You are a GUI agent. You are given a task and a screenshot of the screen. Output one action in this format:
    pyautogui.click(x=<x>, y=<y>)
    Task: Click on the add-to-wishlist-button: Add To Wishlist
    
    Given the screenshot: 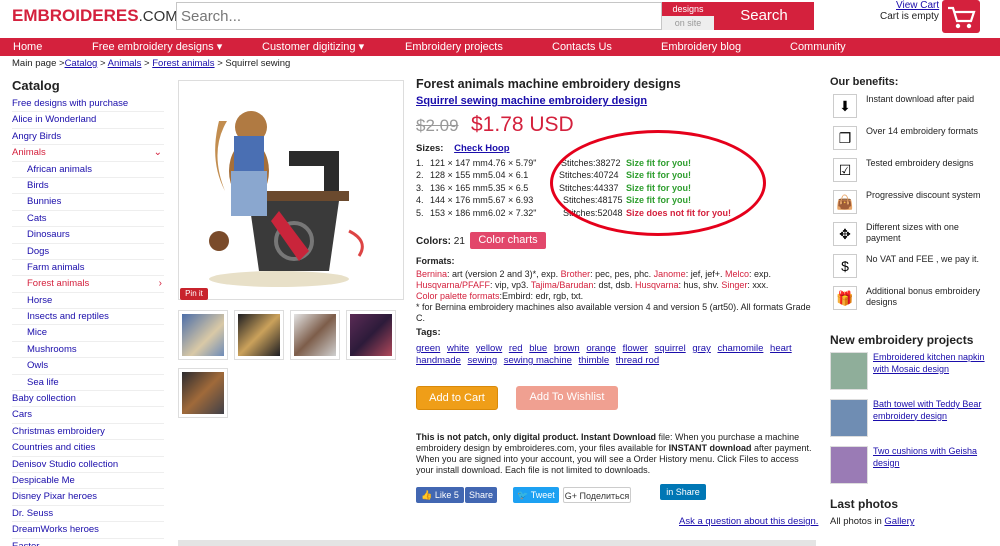 What is the action you would take?
    pyautogui.click(x=567, y=398)
    